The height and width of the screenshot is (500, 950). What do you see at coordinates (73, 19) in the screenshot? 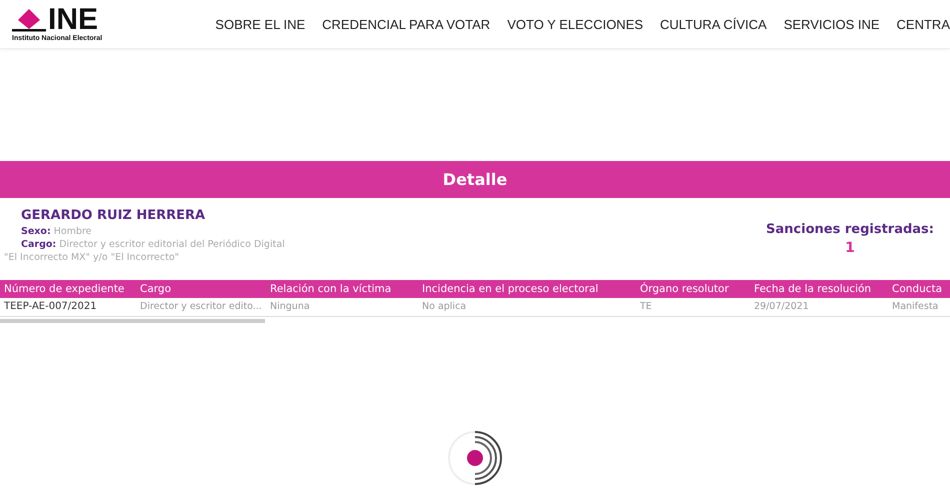
I see `logo-text: INE` at bounding box center [73, 19].